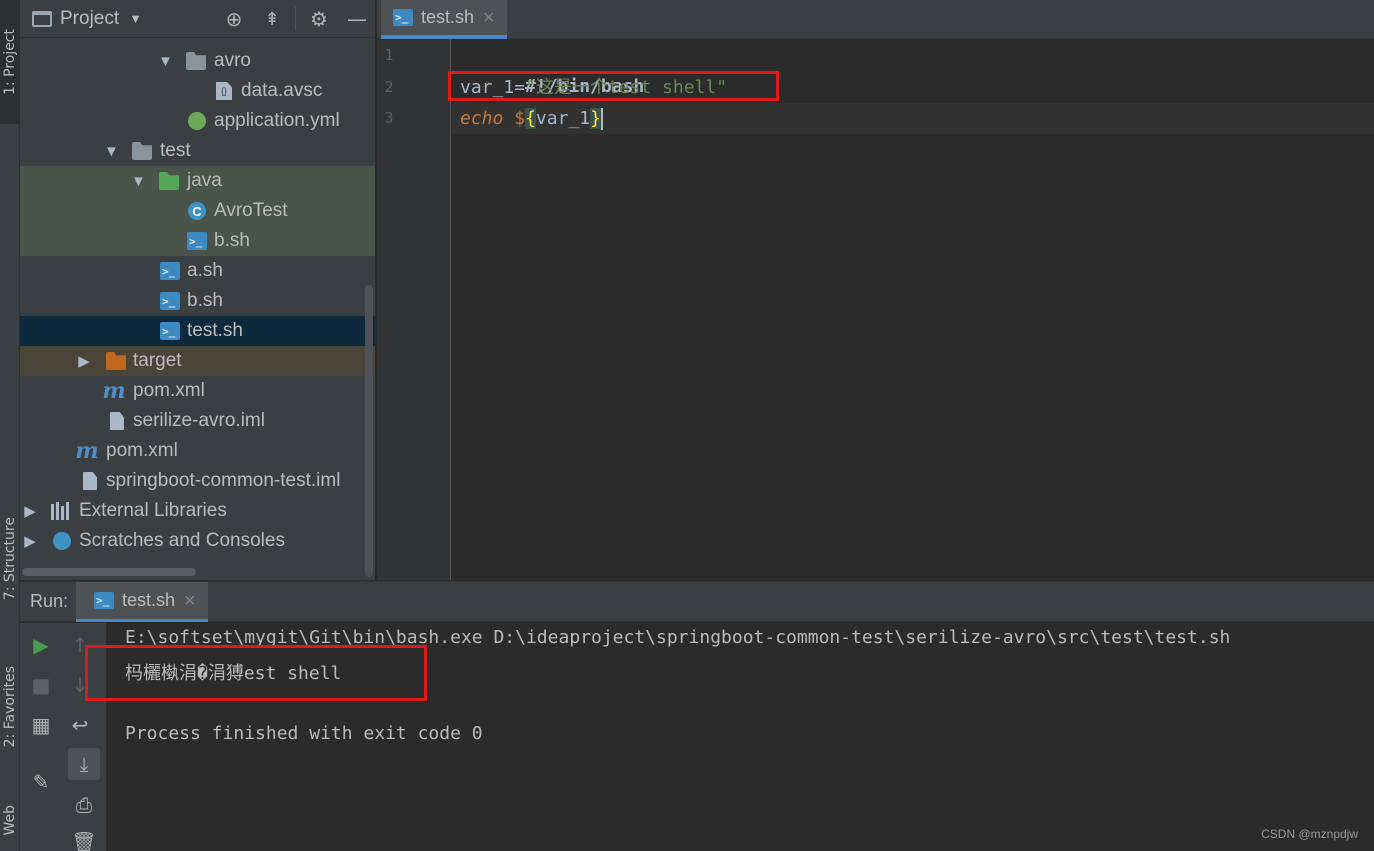 This screenshot has height=851, width=1374. Describe the element at coordinates (197, 151) in the screenshot. I see `tree-item-test: ▼ test` at that location.